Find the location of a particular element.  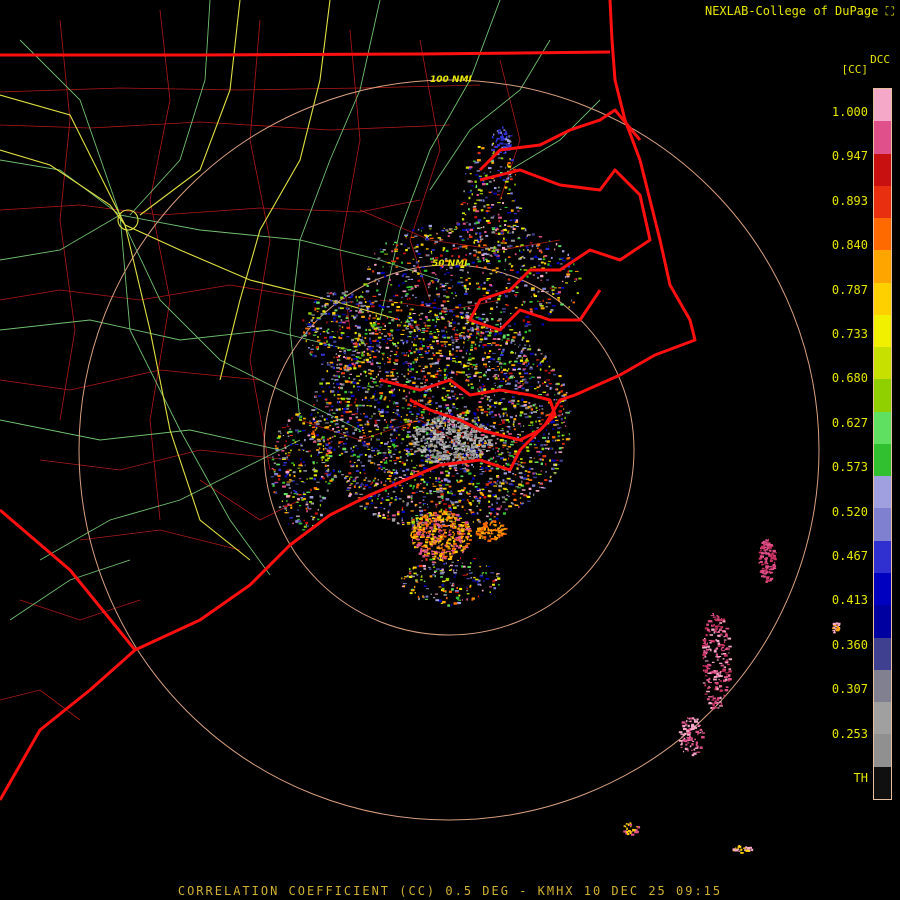

color-scale-tick: 0.307 is located at coordinates (849, 689).